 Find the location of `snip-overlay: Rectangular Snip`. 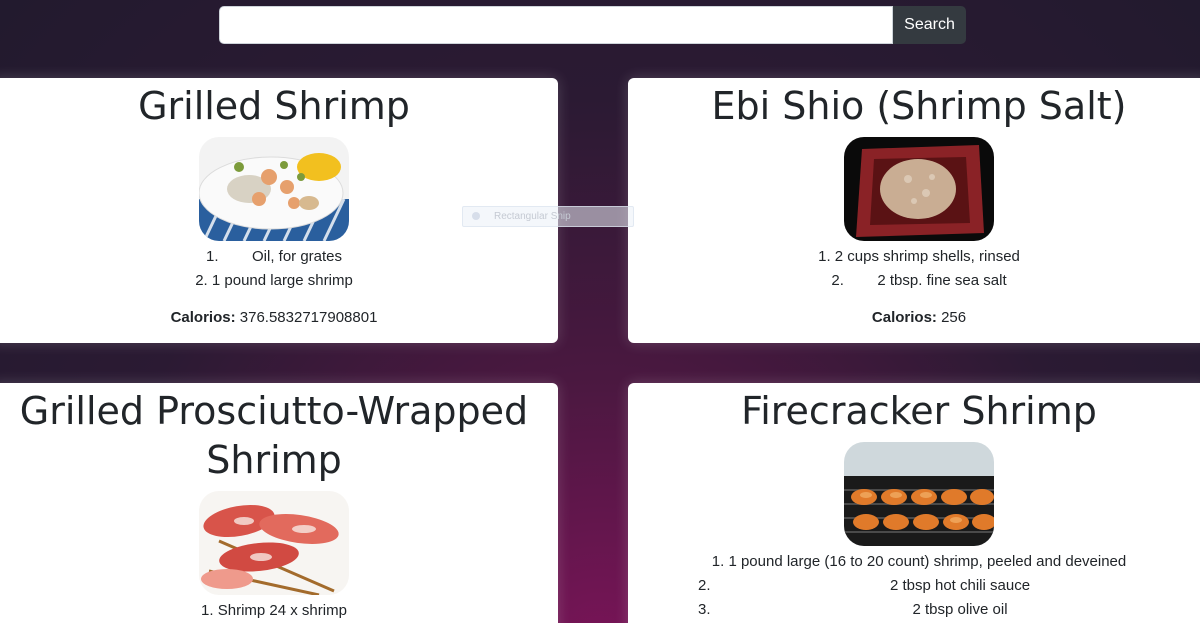

snip-overlay: Rectangular Snip is located at coordinates (548, 216).